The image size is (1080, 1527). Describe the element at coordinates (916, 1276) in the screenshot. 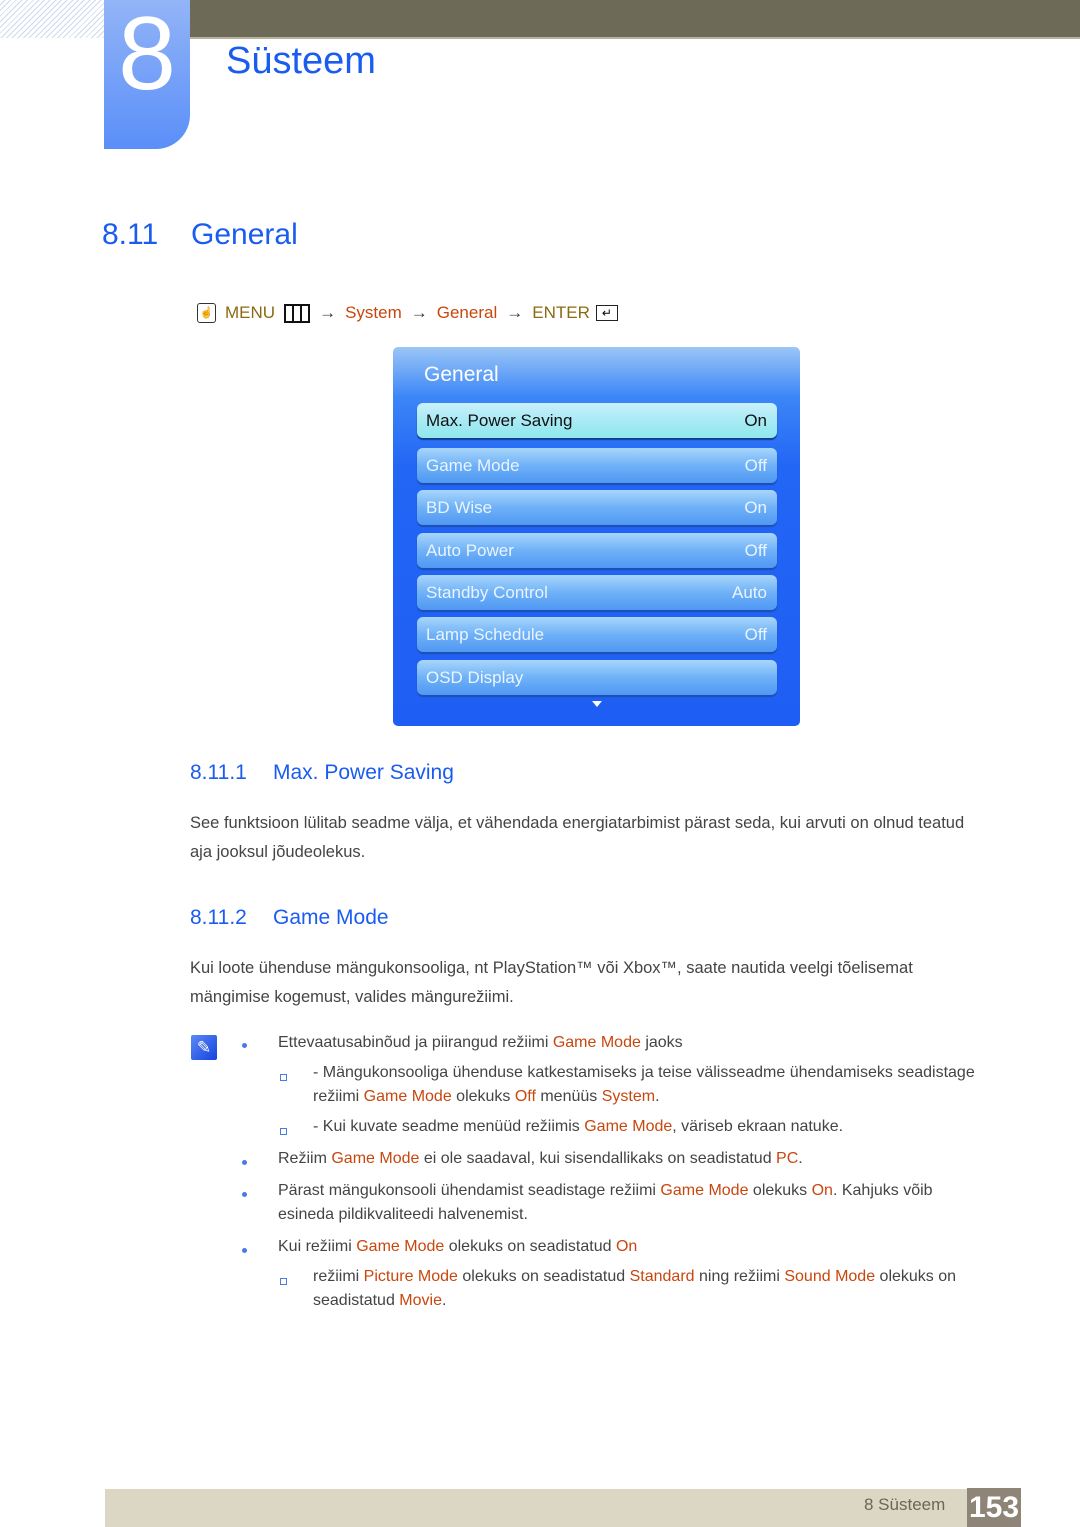

I see `text: olekuks on` at that location.